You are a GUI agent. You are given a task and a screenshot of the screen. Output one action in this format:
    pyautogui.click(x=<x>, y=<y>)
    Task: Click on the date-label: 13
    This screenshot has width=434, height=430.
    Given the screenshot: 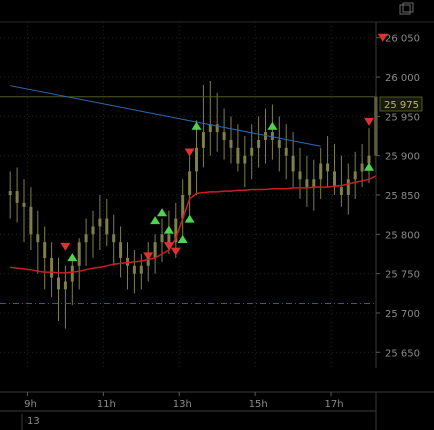 What is the action you would take?
    pyautogui.click(x=33, y=421)
    